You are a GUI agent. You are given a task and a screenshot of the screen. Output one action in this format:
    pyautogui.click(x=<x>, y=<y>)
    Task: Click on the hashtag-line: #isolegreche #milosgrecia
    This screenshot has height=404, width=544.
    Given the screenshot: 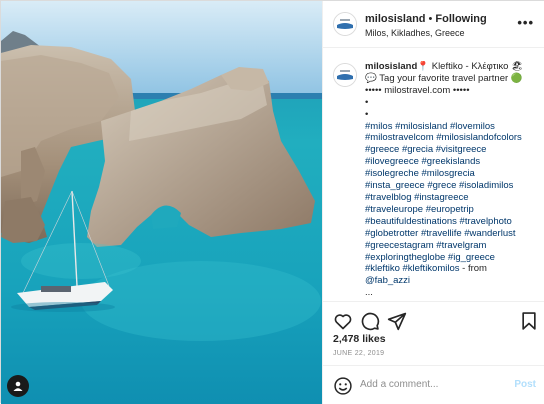 What is the action you would take?
    pyautogui.click(x=451, y=174)
    